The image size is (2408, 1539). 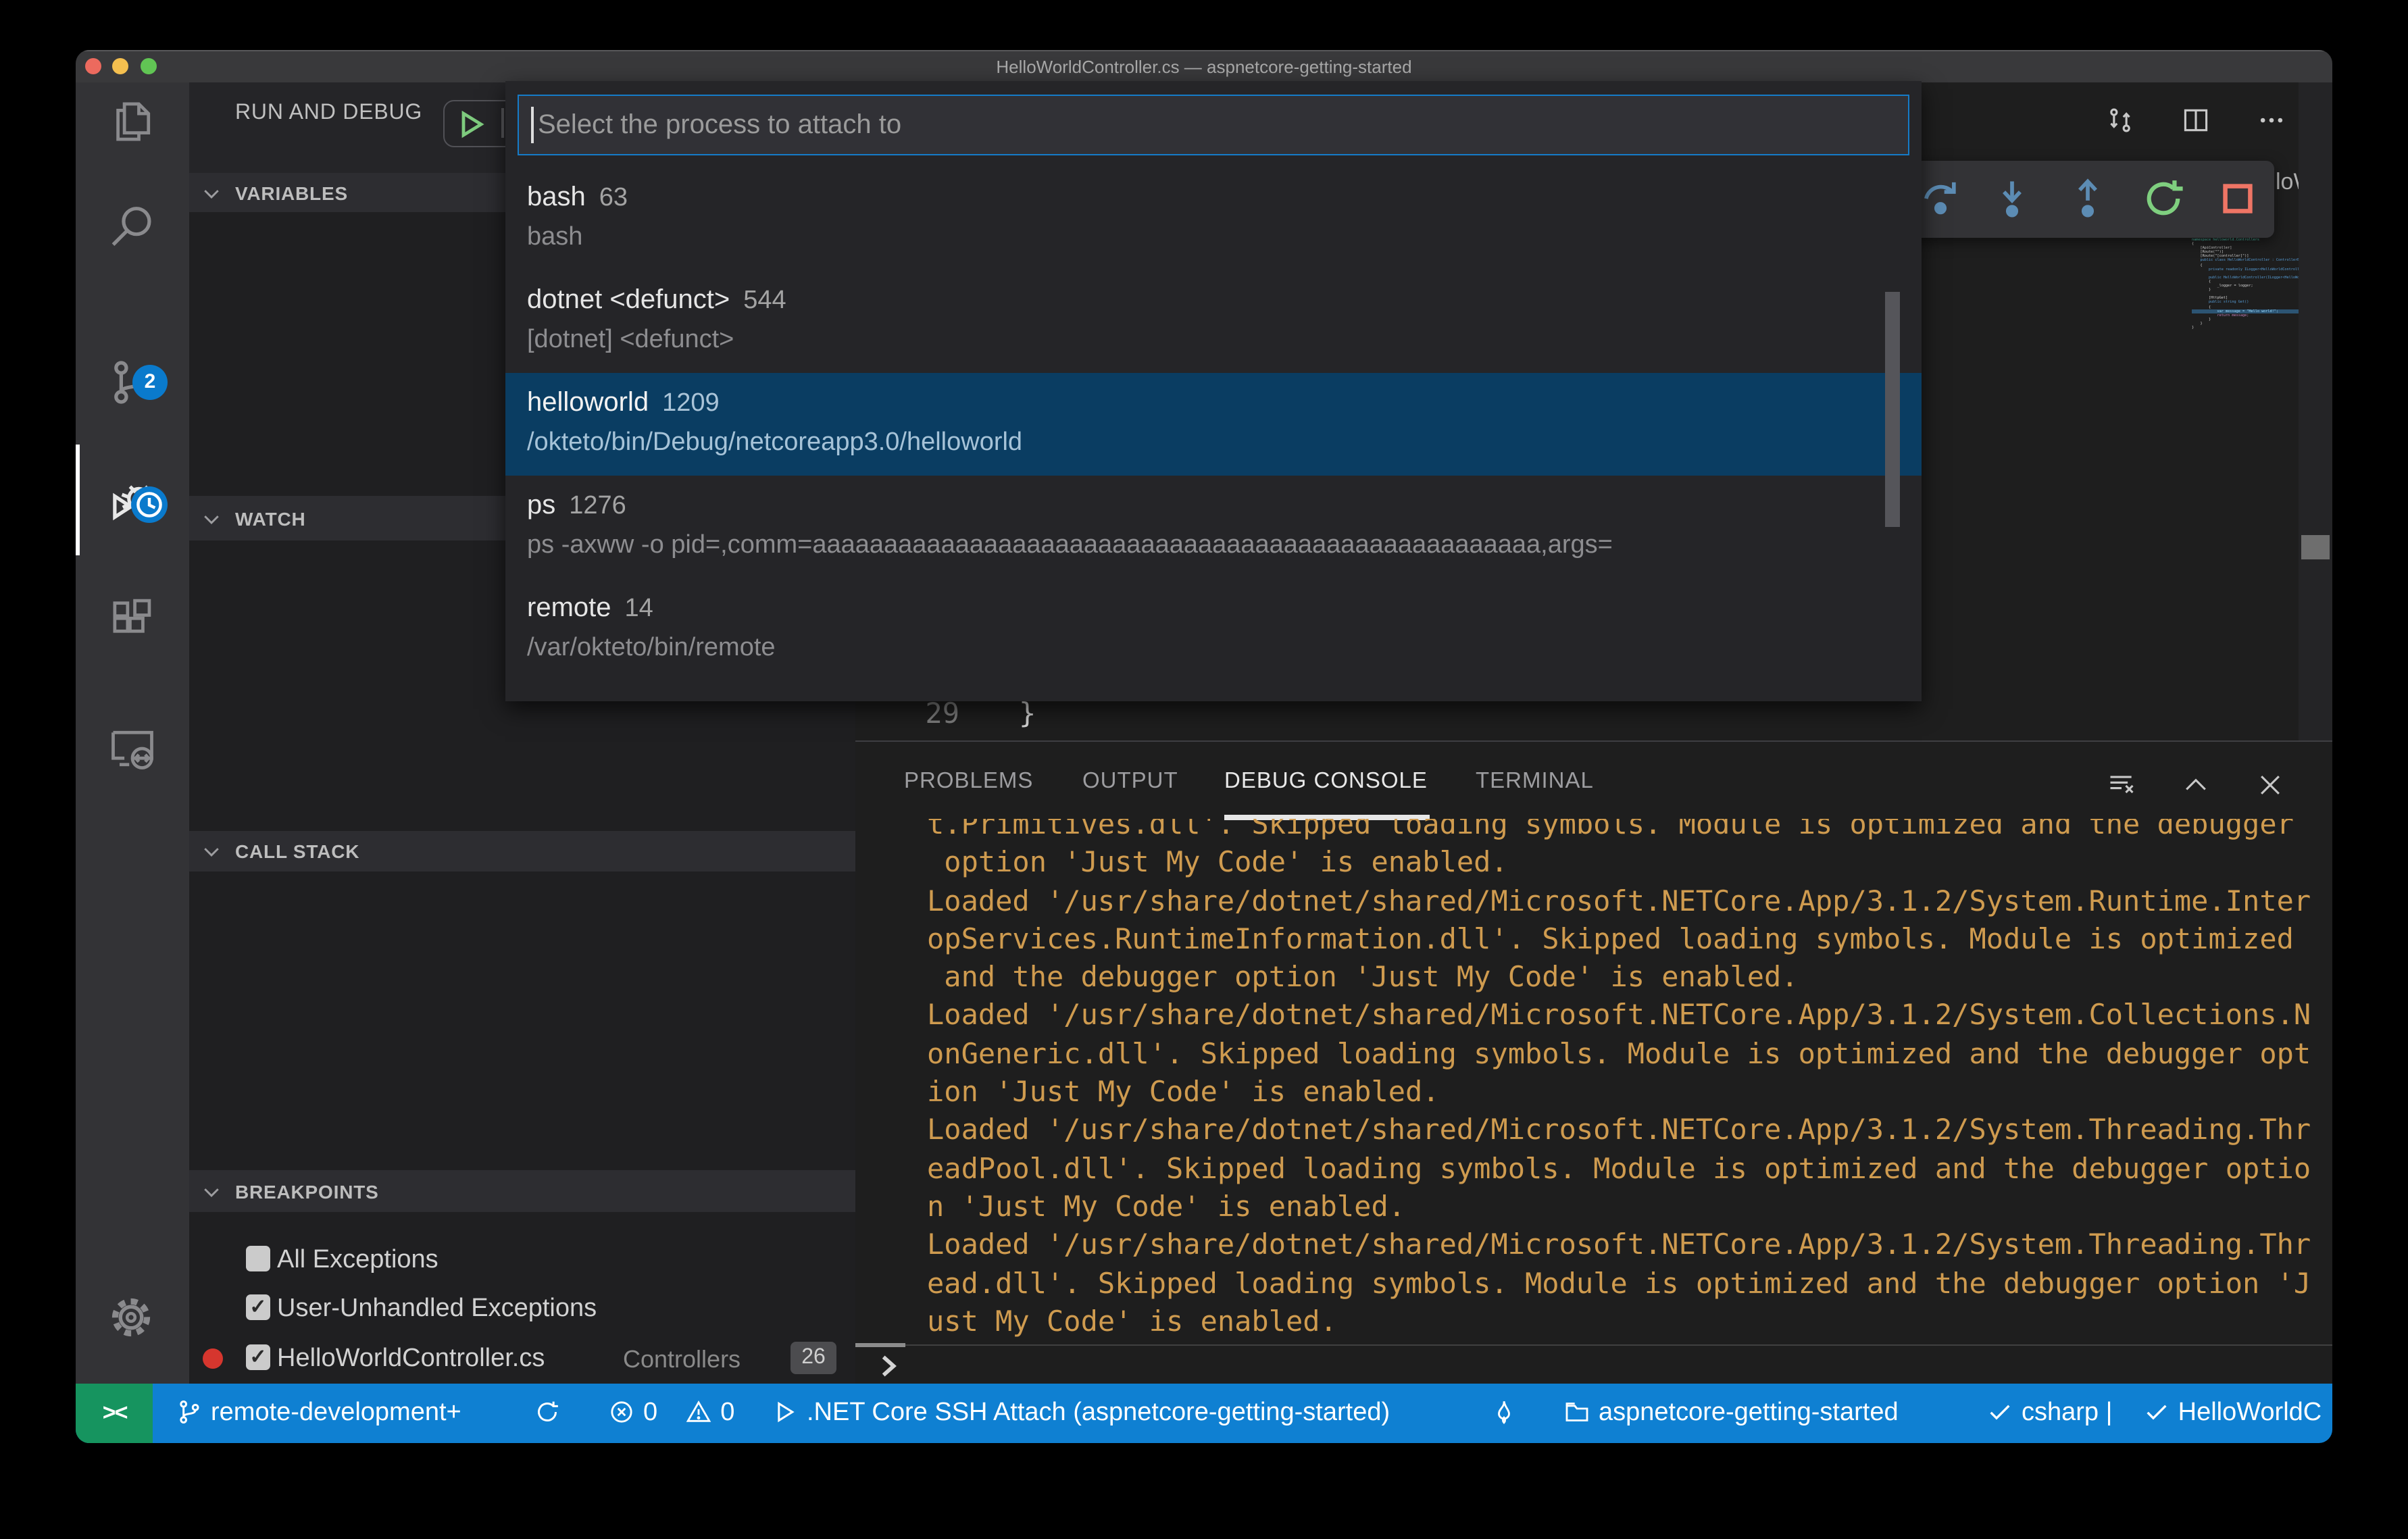 What do you see at coordinates (502, 123) in the screenshot?
I see `launch-separator` at bounding box center [502, 123].